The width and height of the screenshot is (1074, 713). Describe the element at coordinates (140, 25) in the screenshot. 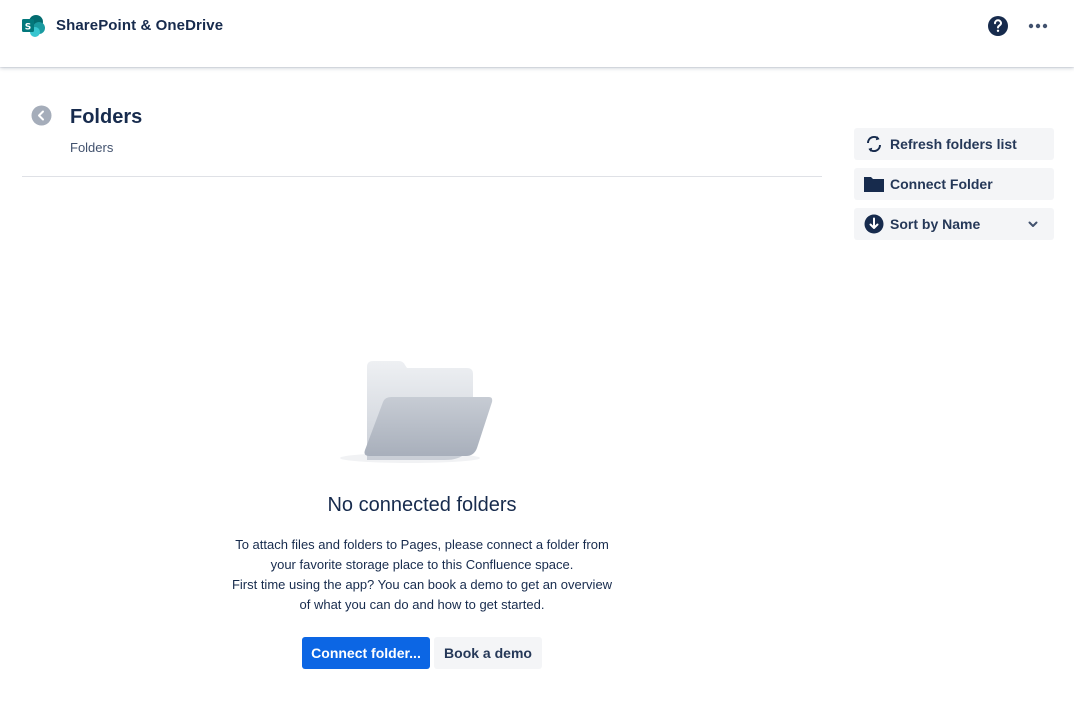

I see `app-title: SharePoint & OneDrive` at that location.